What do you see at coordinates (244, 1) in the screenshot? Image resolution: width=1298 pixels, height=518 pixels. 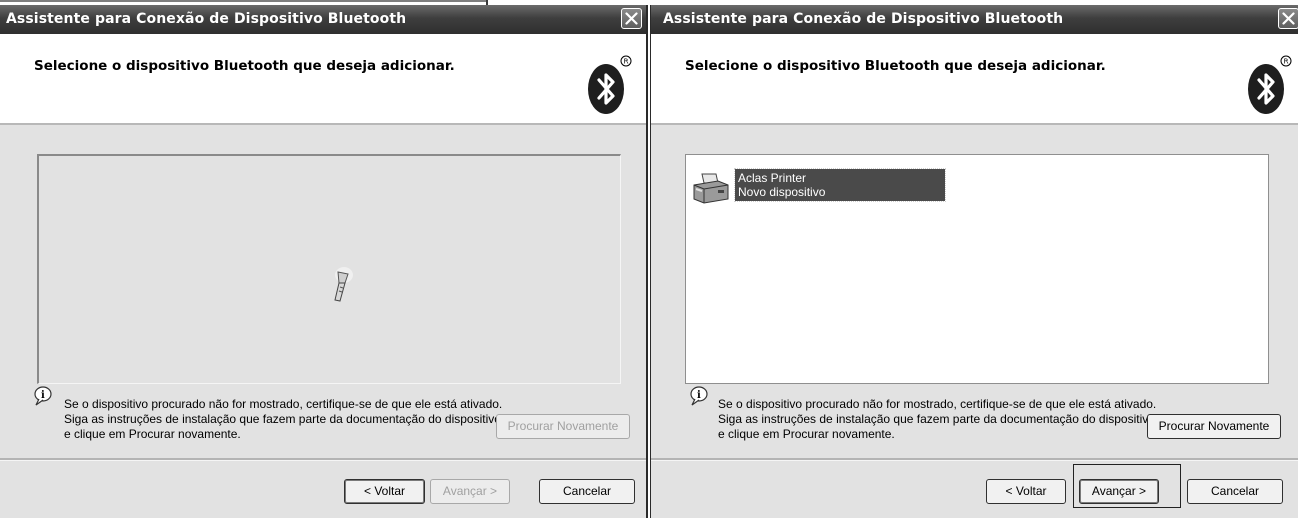 I see `background-window-edge` at bounding box center [244, 1].